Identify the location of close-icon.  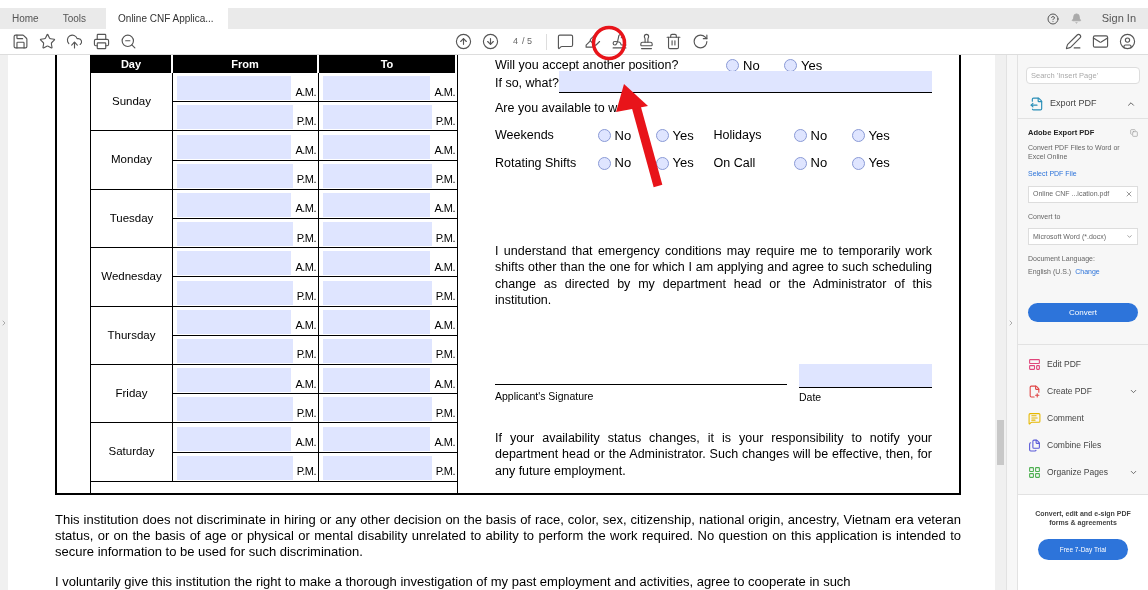
(1129, 194).